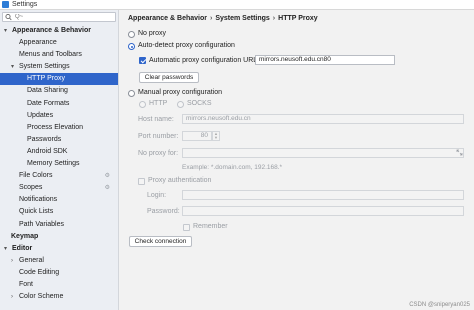 Image resolution: width=474 pixels, height=310 pixels. I want to click on tree-item-label: Color Scheme, so click(41, 297).